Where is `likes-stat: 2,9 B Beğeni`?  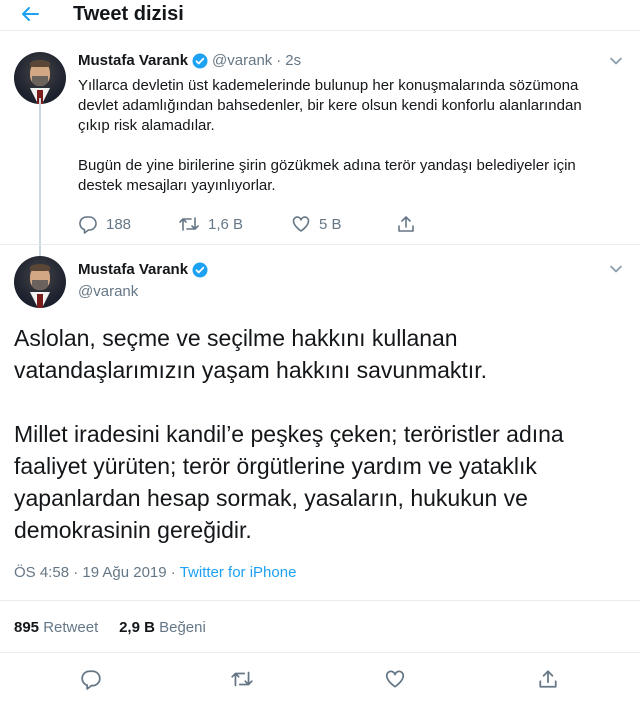 likes-stat: 2,9 B Beğeni is located at coordinates (162, 627).